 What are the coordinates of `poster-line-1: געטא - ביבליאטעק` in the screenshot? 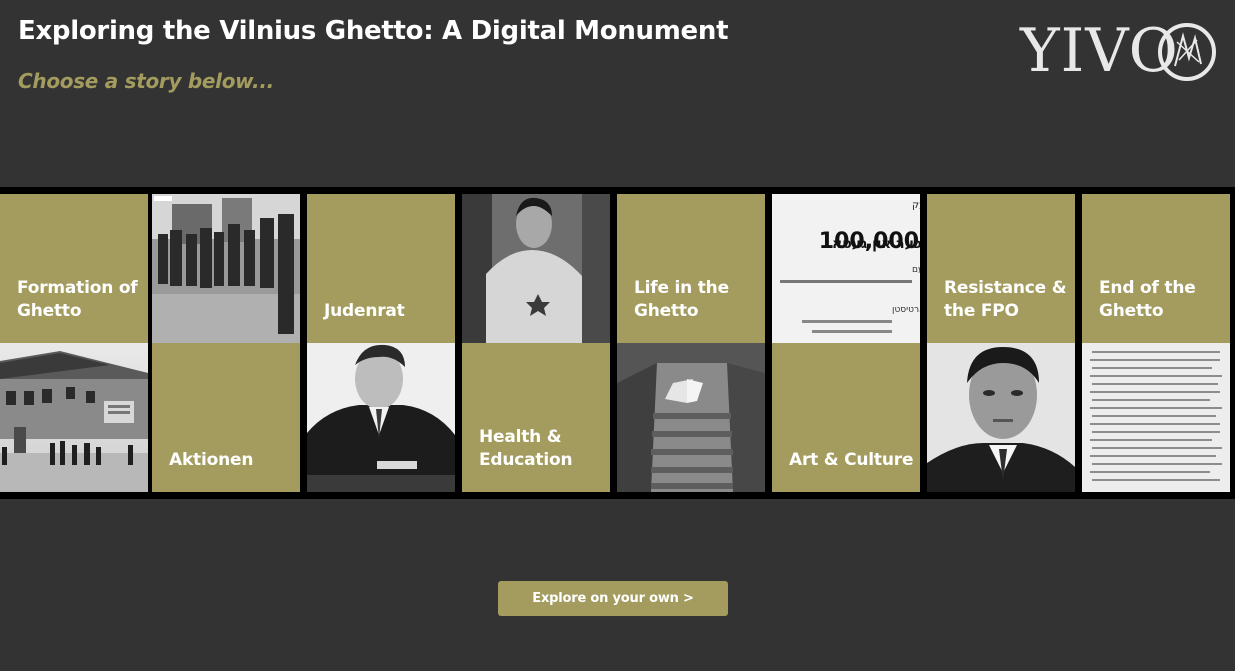 It's located at (916, 205).